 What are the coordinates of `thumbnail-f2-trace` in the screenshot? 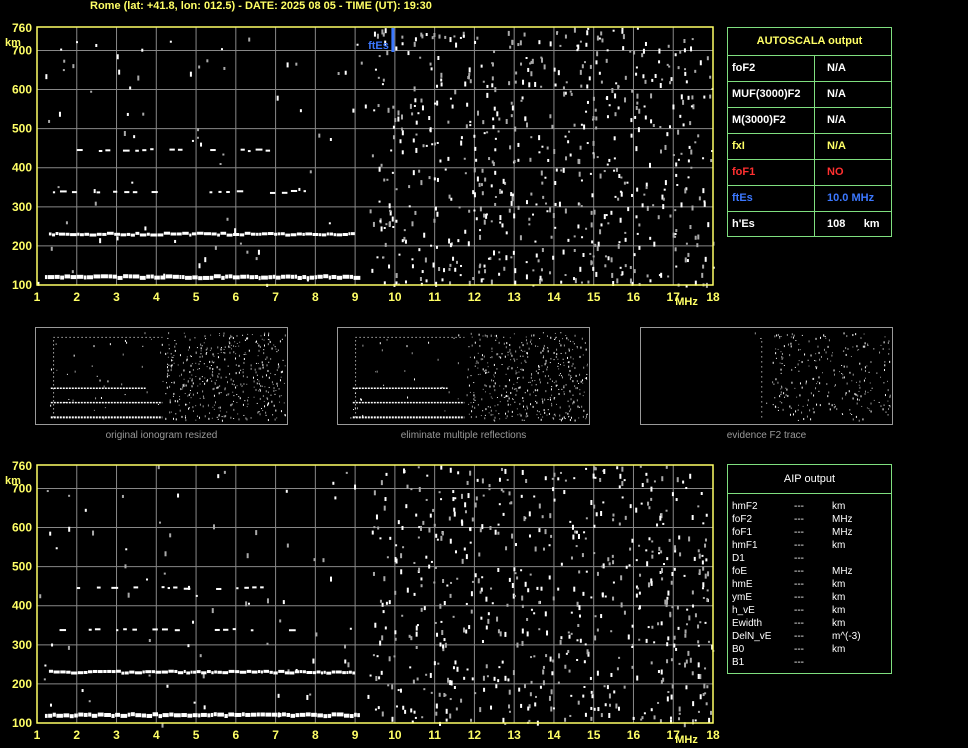 It's located at (766, 376).